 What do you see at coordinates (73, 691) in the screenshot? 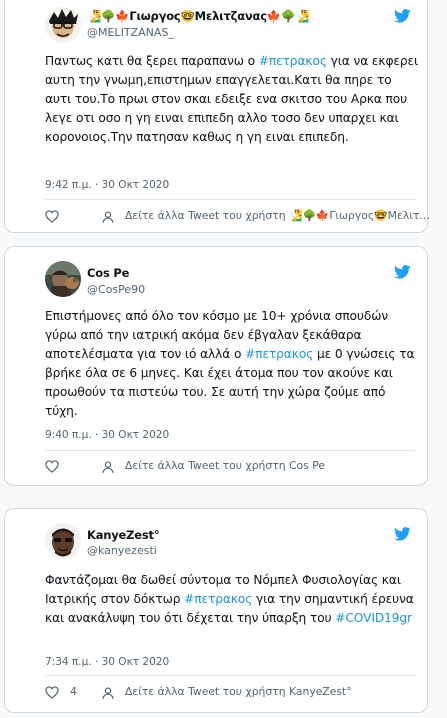
I see `like-count: 4` at bounding box center [73, 691].